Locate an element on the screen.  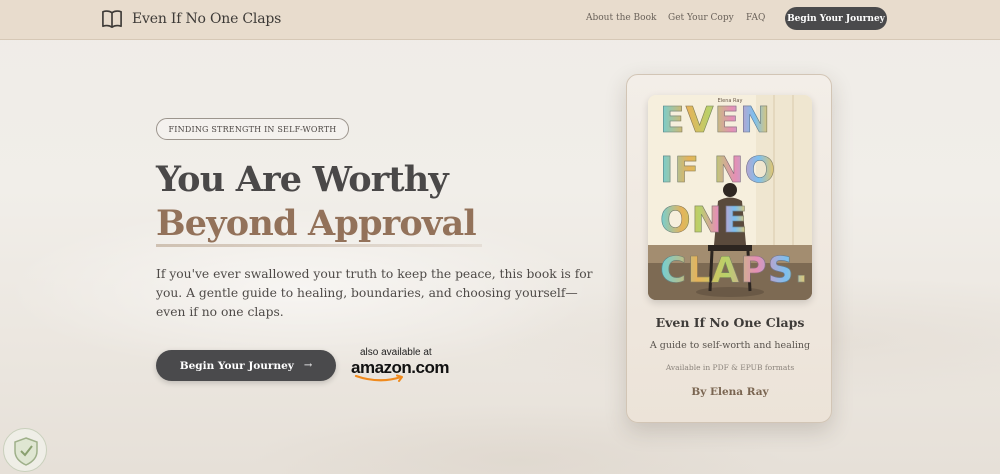
cover-title-word-2: IF NO is located at coordinates (718, 170).